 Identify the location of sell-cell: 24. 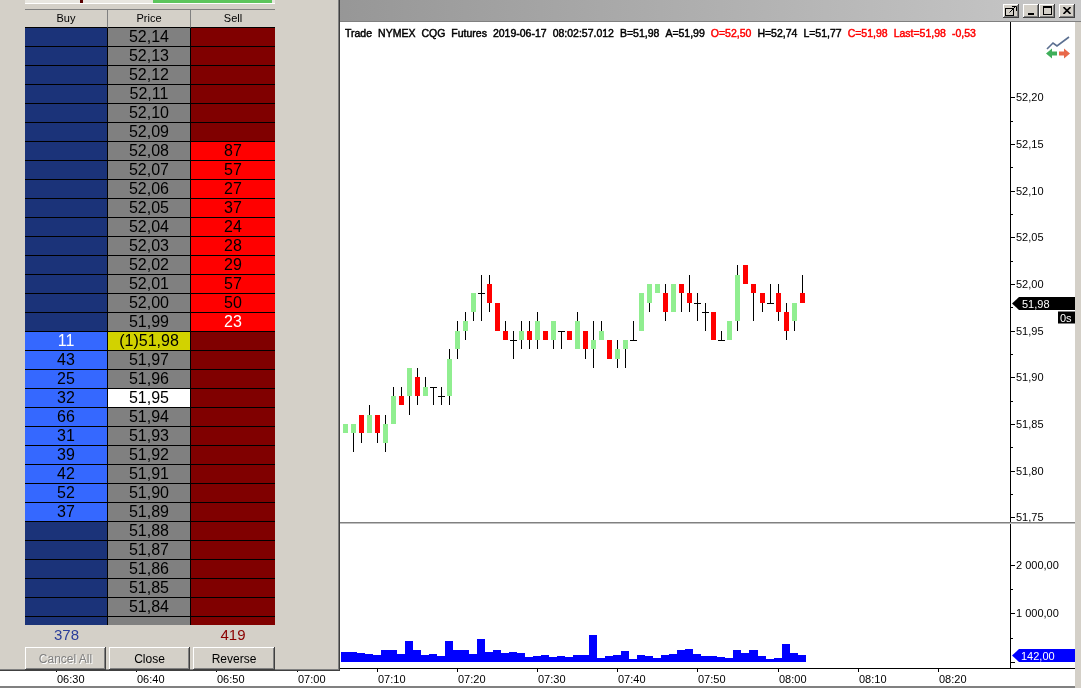
(233, 227).